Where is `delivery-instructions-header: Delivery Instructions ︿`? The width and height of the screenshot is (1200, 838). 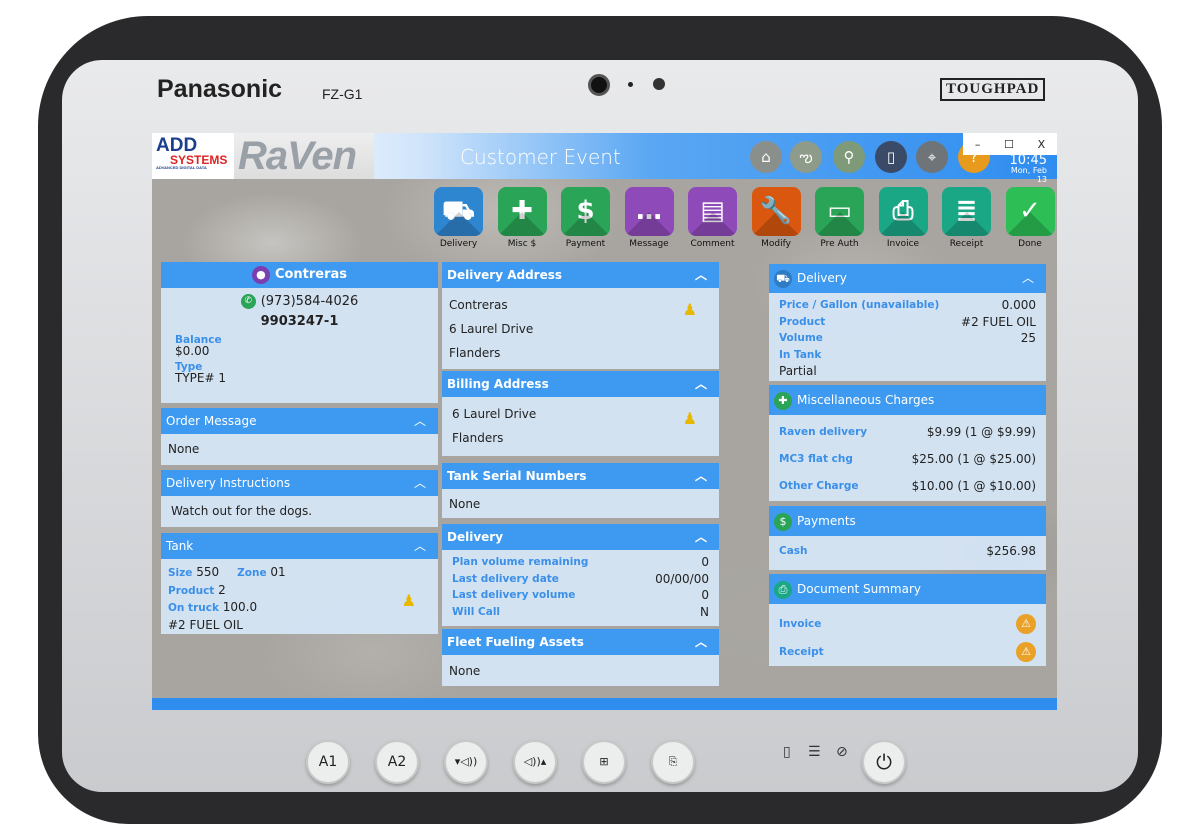
delivery-instructions-header: Delivery Instructions ︿ is located at coordinates (299, 483).